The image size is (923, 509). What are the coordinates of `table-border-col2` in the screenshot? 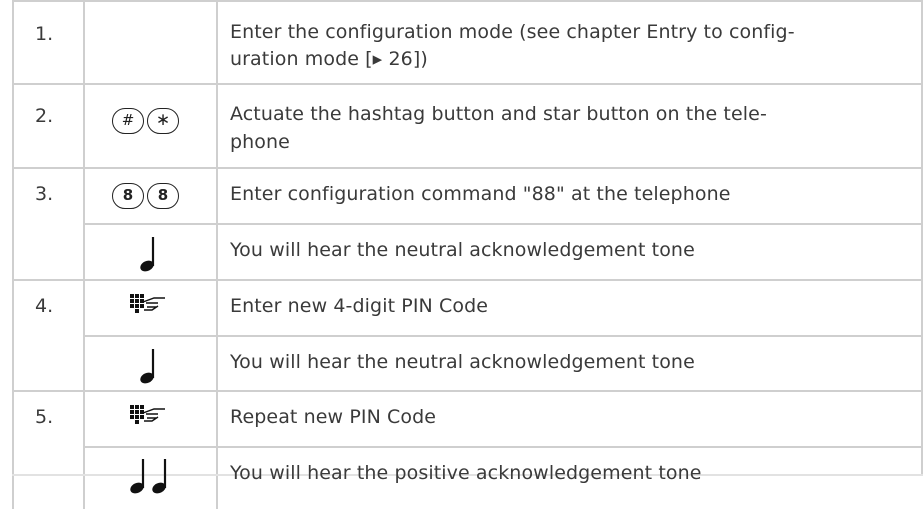 It's located at (217, 254).